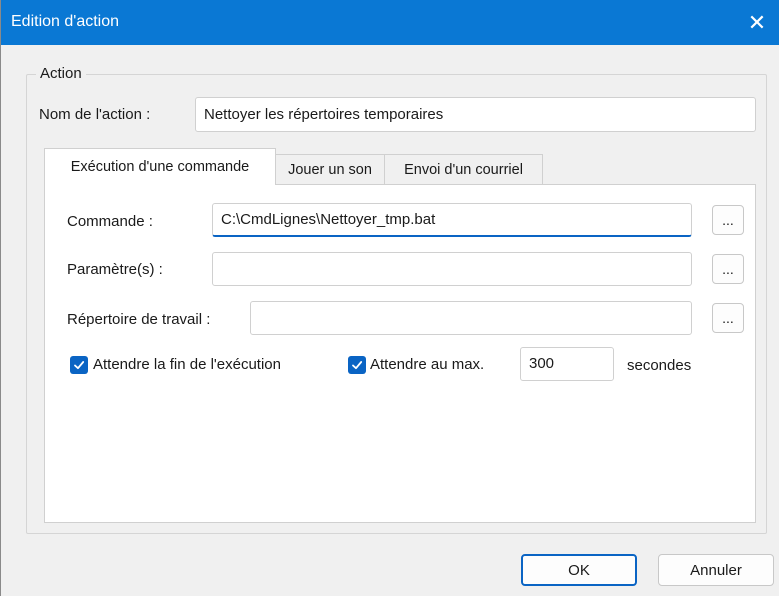 The image size is (779, 596). Describe the element at coordinates (475, 114) in the screenshot. I see `action-name-input: Nettoyer les répertoires temporaires` at that location.